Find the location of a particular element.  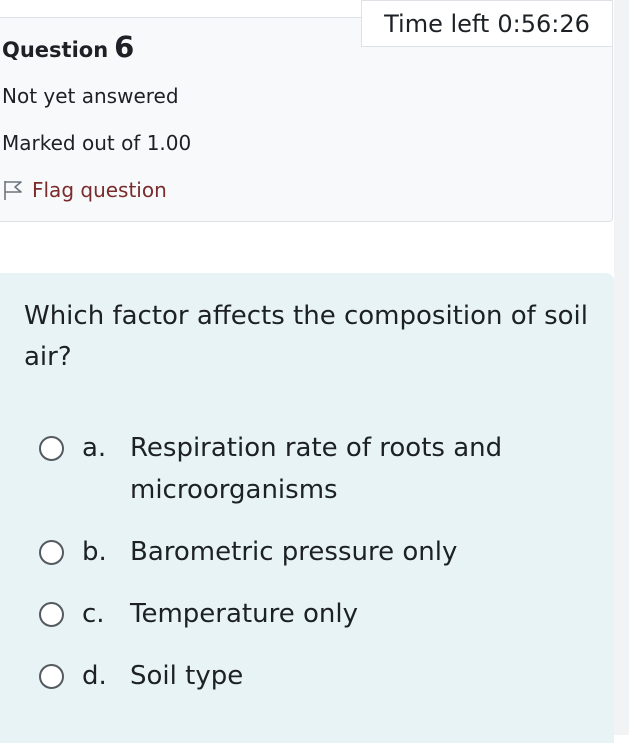

answer-letter: a. is located at coordinates (94, 448).